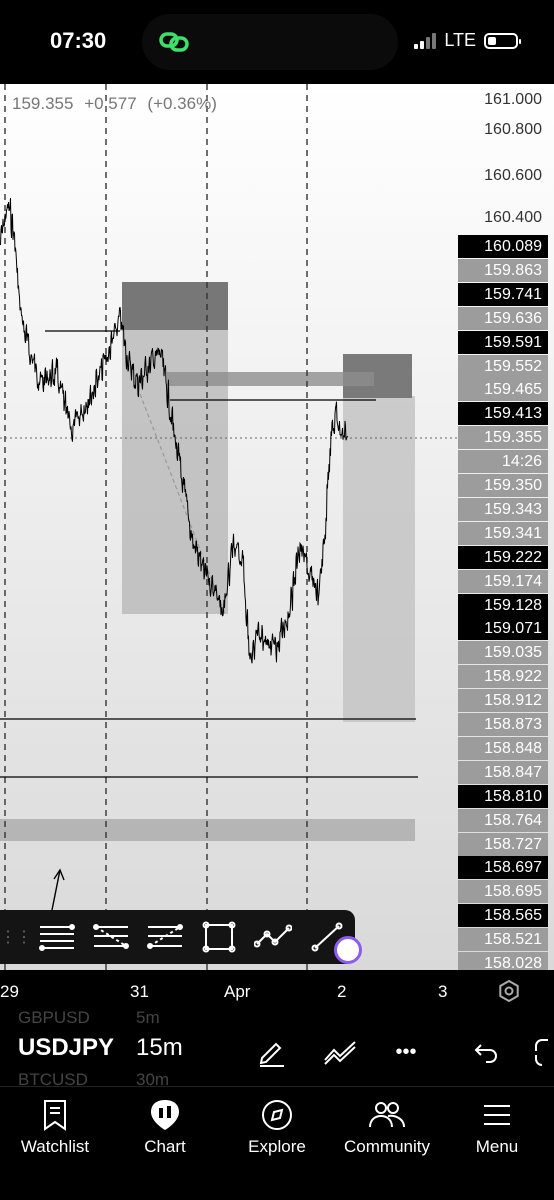 The width and height of the screenshot is (554, 1200). What do you see at coordinates (174, 42) in the screenshot?
I see `link-icon` at bounding box center [174, 42].